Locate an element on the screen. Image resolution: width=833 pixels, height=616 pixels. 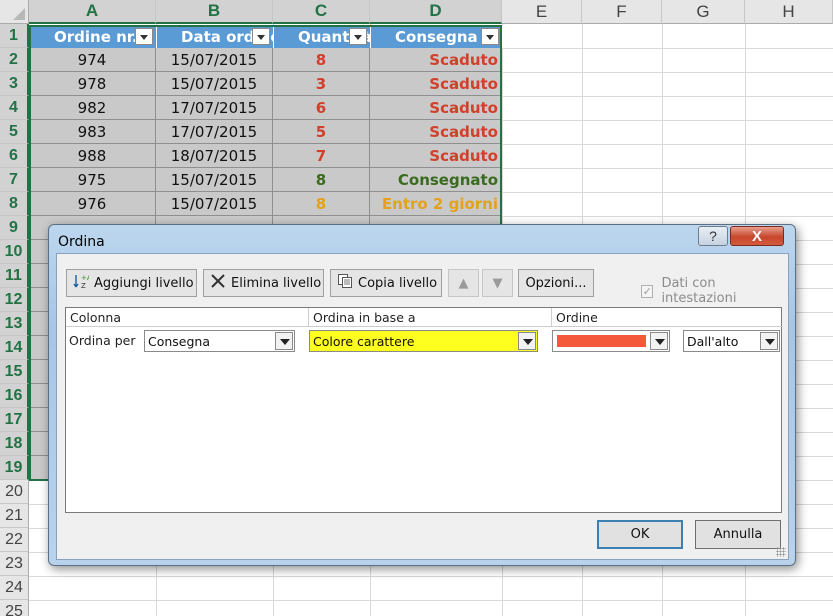
move-down-button: ▼ is located at coordinates (497, 283).